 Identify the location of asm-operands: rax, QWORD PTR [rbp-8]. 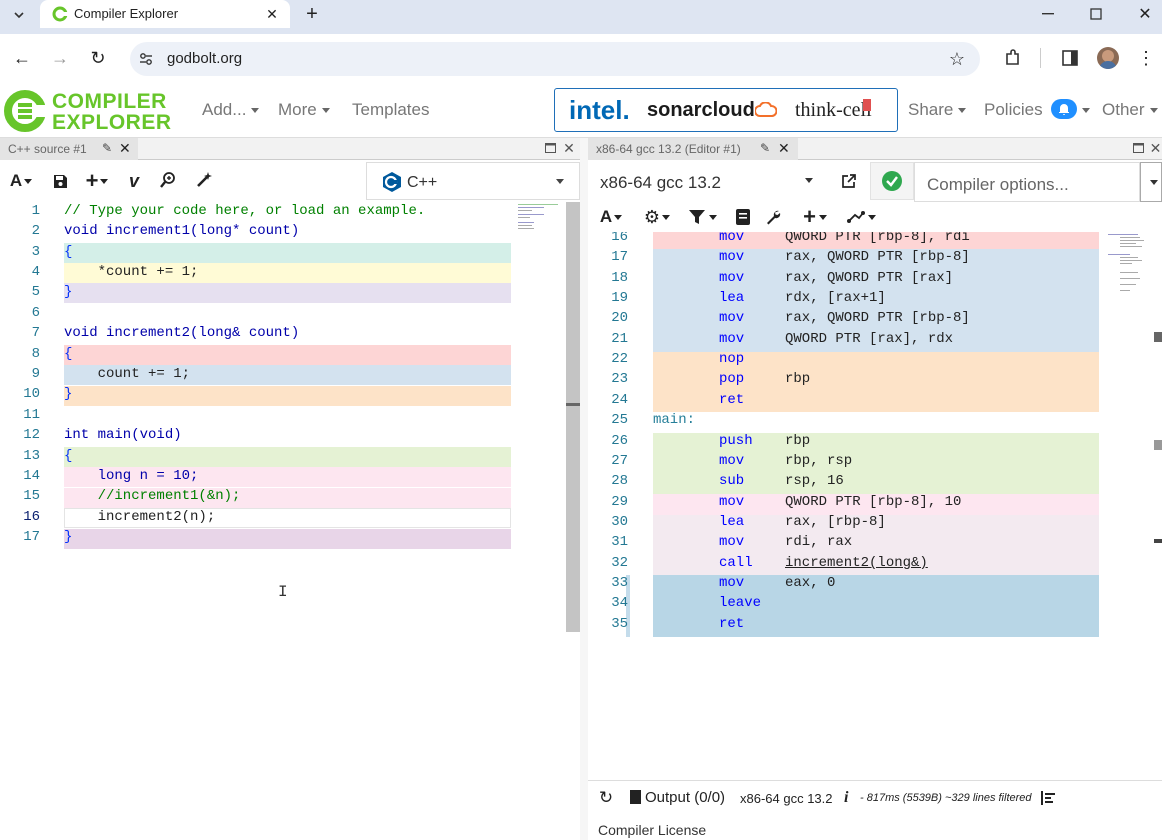
(877, 318).